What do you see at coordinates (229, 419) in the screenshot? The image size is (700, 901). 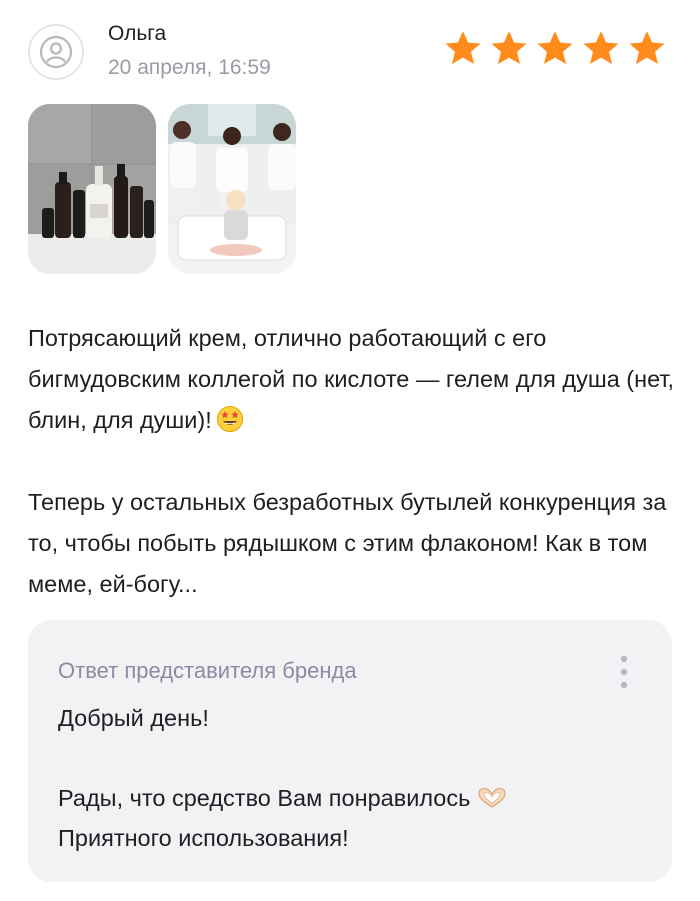 I see `star-struck-emoji` at bounding box center [229, 419].